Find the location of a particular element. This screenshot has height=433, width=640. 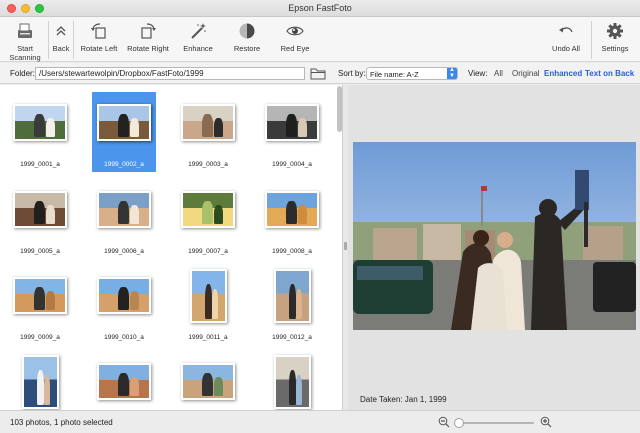

rotate-left-icon is located at coordinates (98, 31).